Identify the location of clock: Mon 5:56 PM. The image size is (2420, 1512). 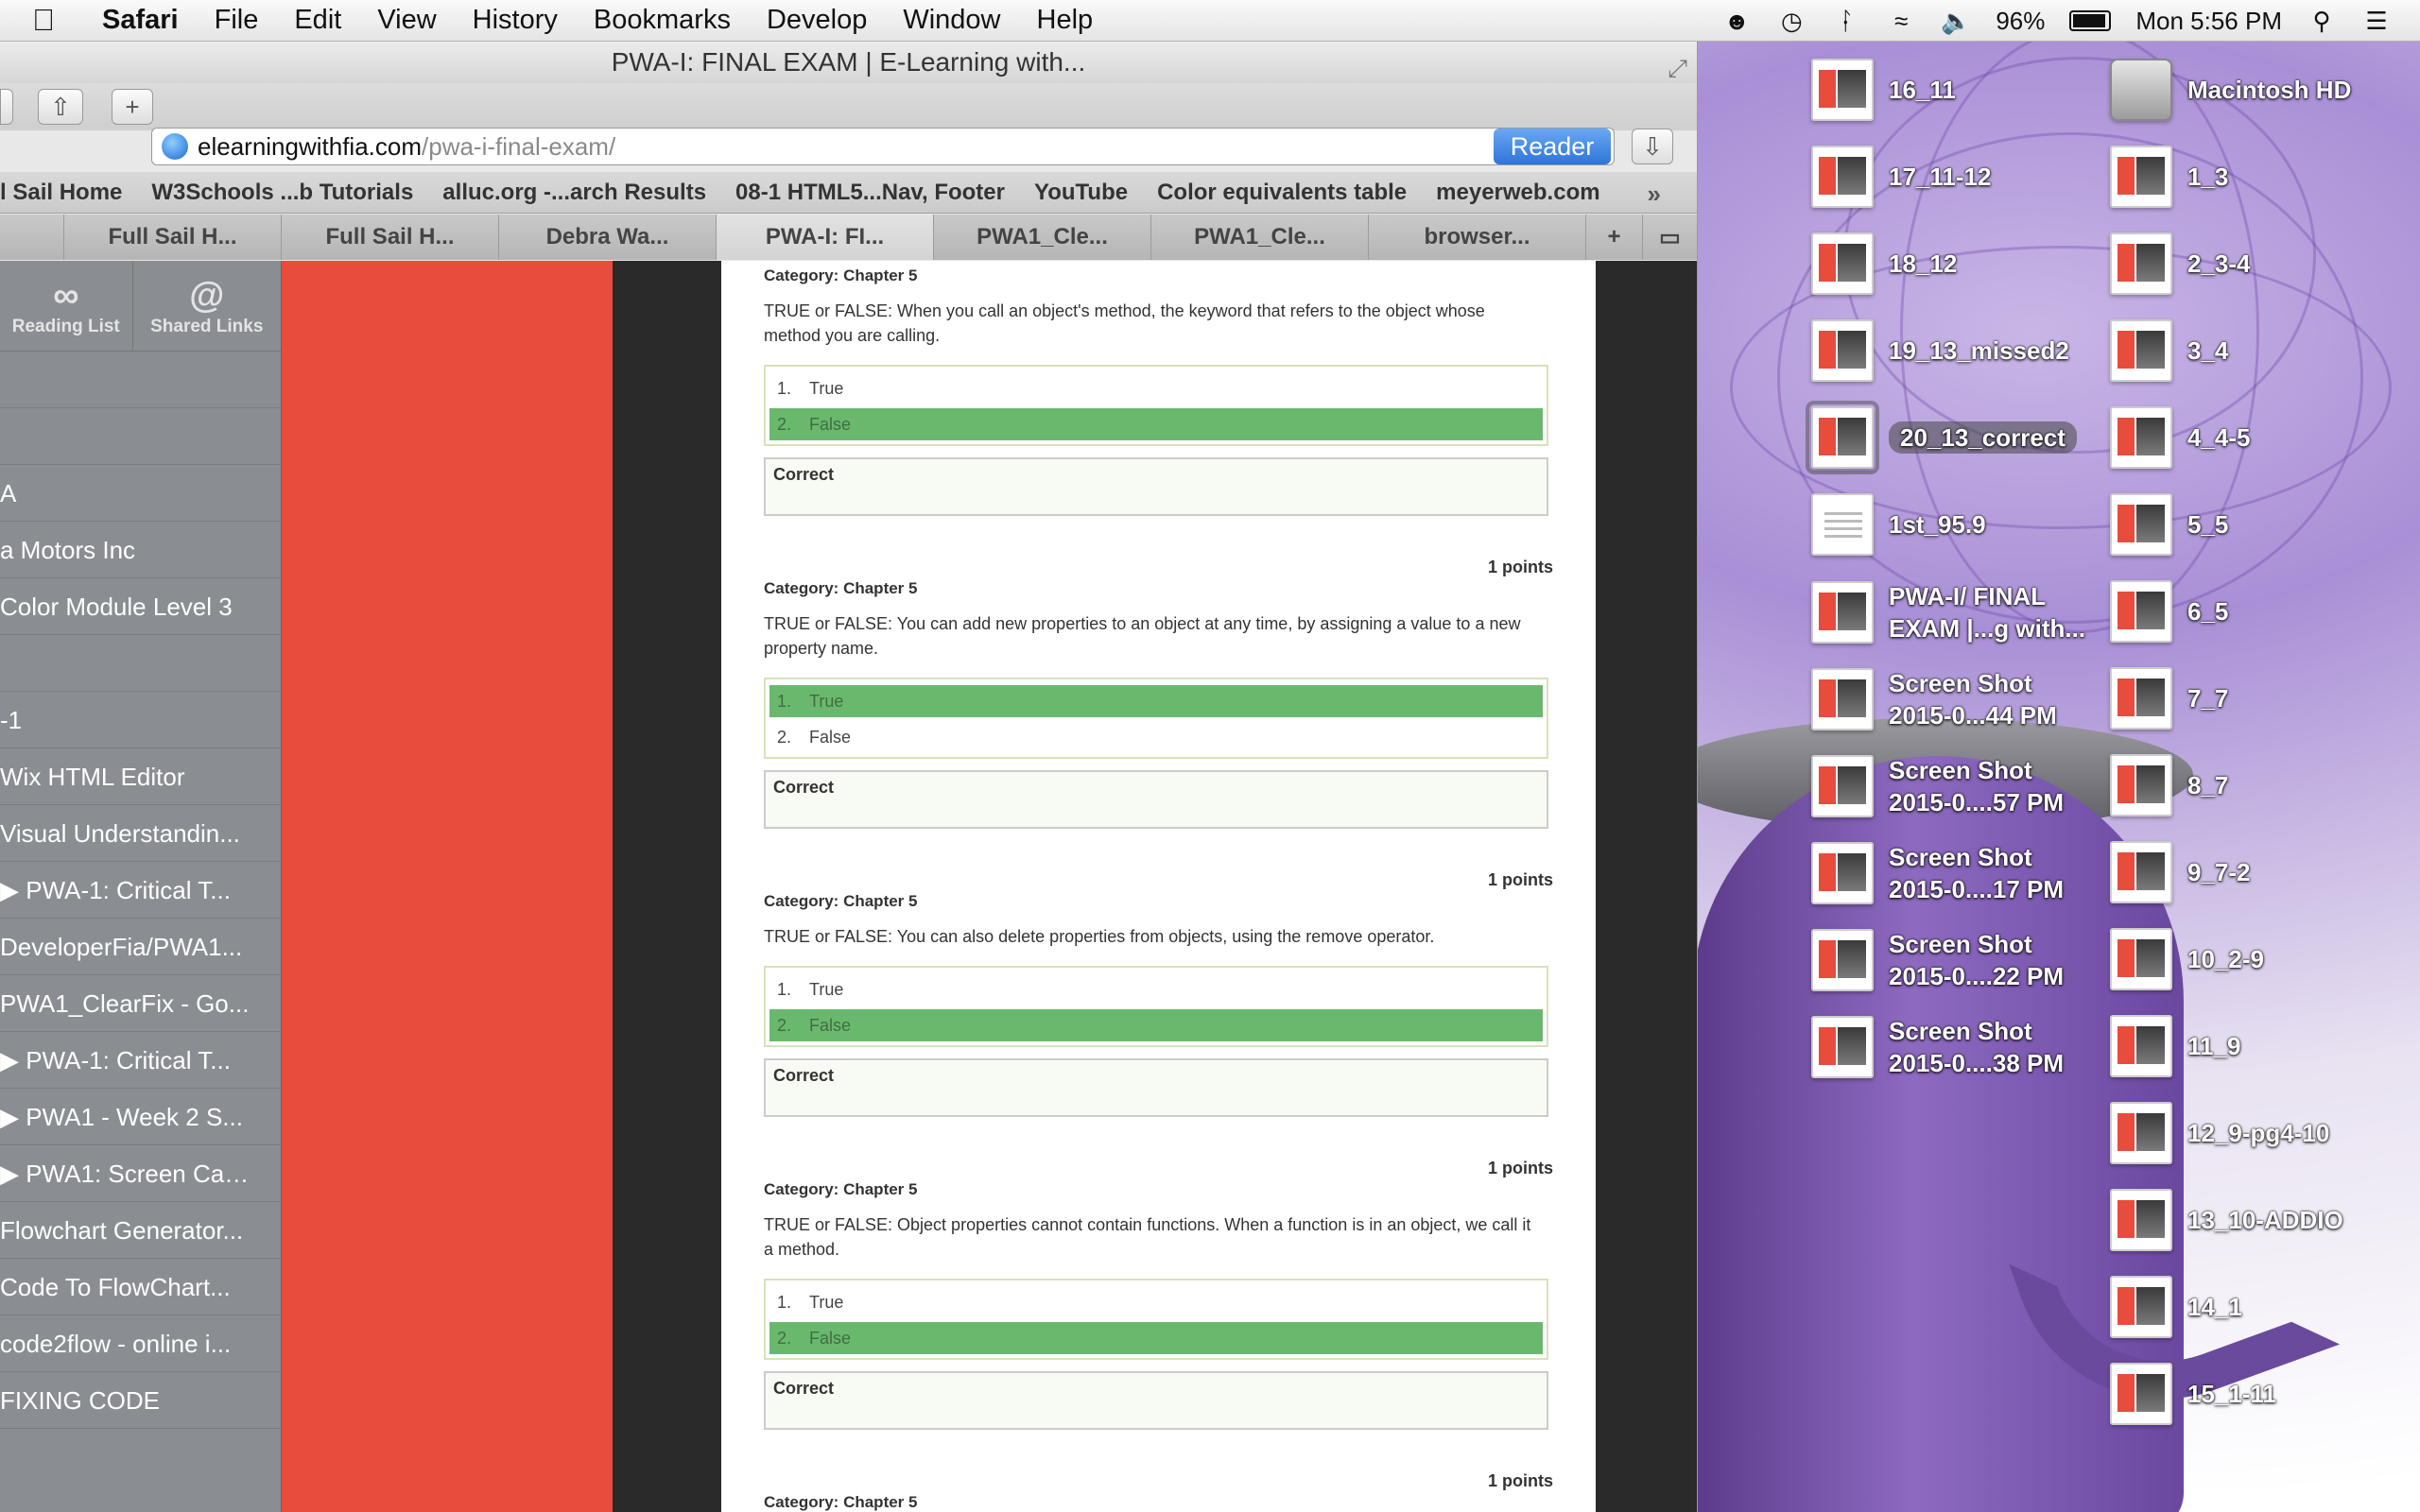
(2208, 21).